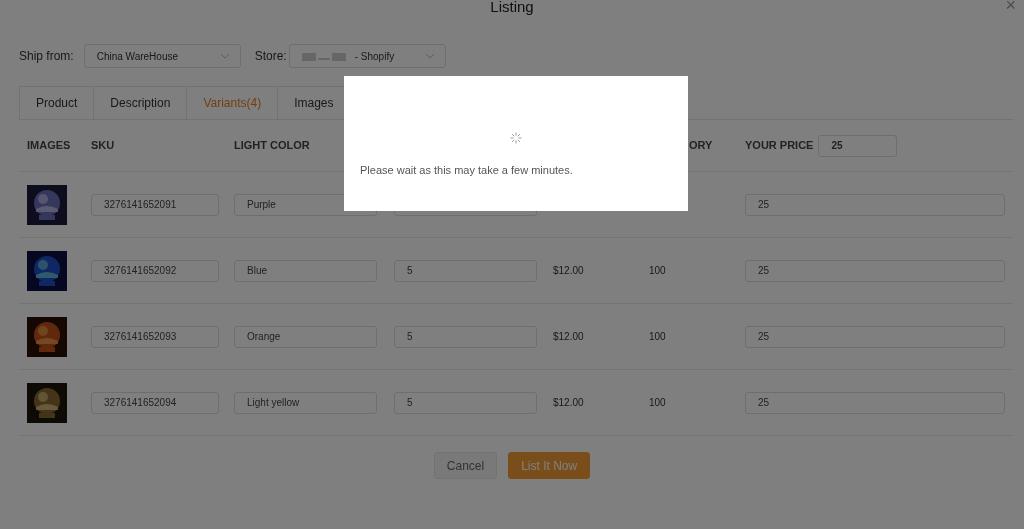 The height and width of the screenshot is (529, 1024). I want to click on column-header: SKU, so click(103, 145).